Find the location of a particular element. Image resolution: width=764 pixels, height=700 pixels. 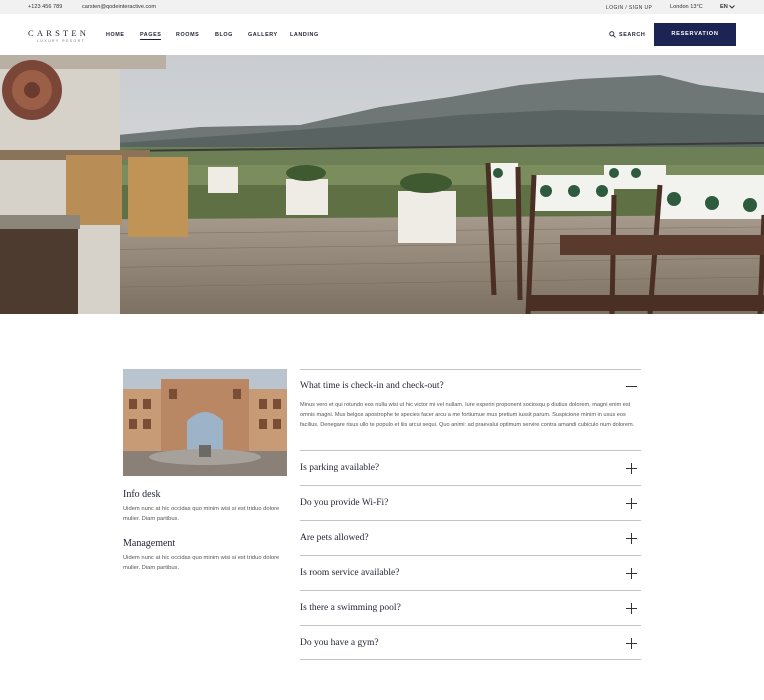

info-desk-title: Info desk is located at coordinates (142, 494).